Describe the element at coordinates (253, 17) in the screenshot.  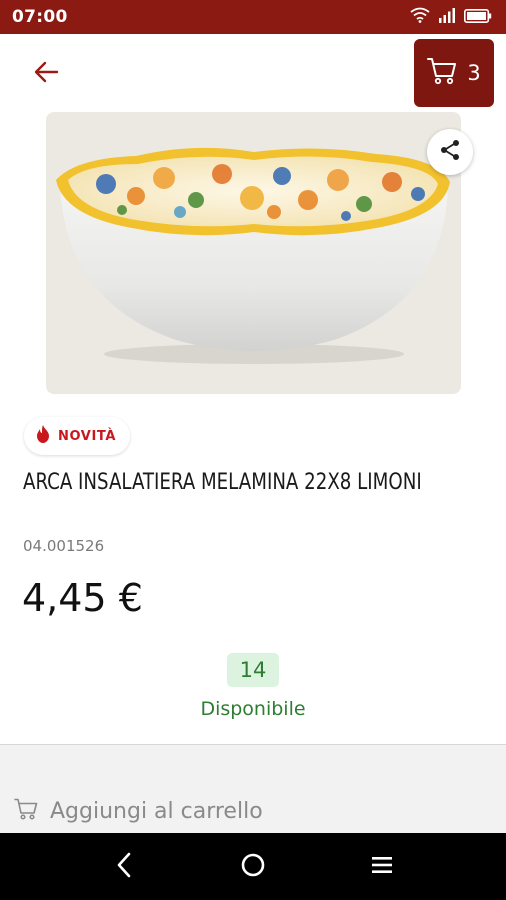
I see `status-bar: 07:00` at that location.